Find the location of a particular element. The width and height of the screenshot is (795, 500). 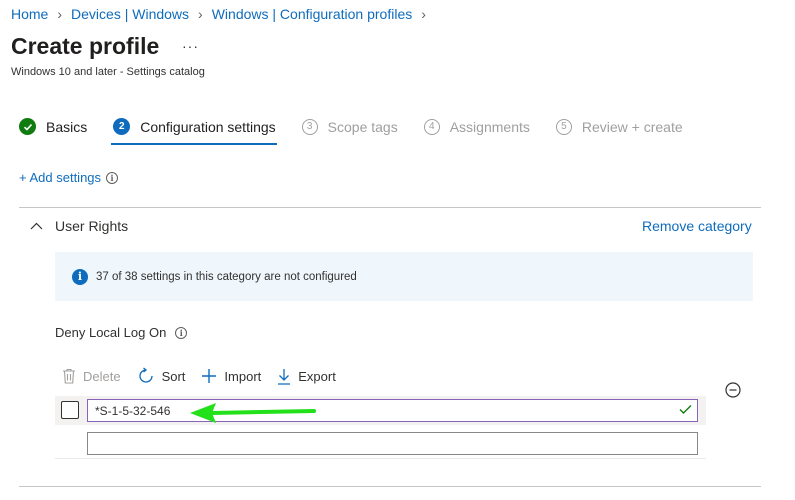

delete-label: Delete is located at coordinates (102, 376).